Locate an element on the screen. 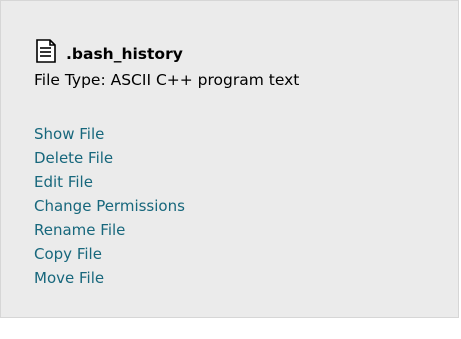  file-header: .bash_history is located at coordinates (108, 51).